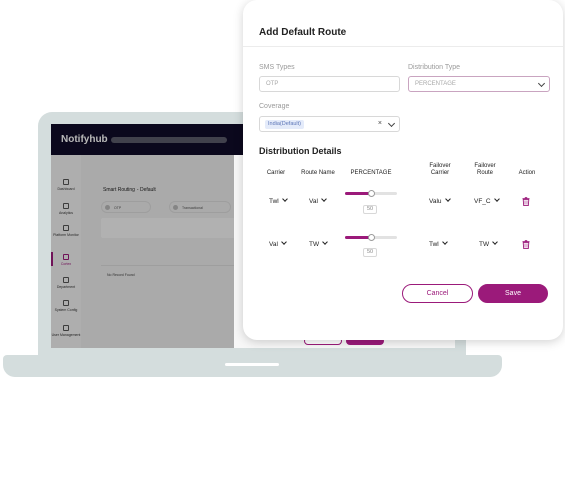  I want to click on cancel-button: Cancel, so click(437, 293).